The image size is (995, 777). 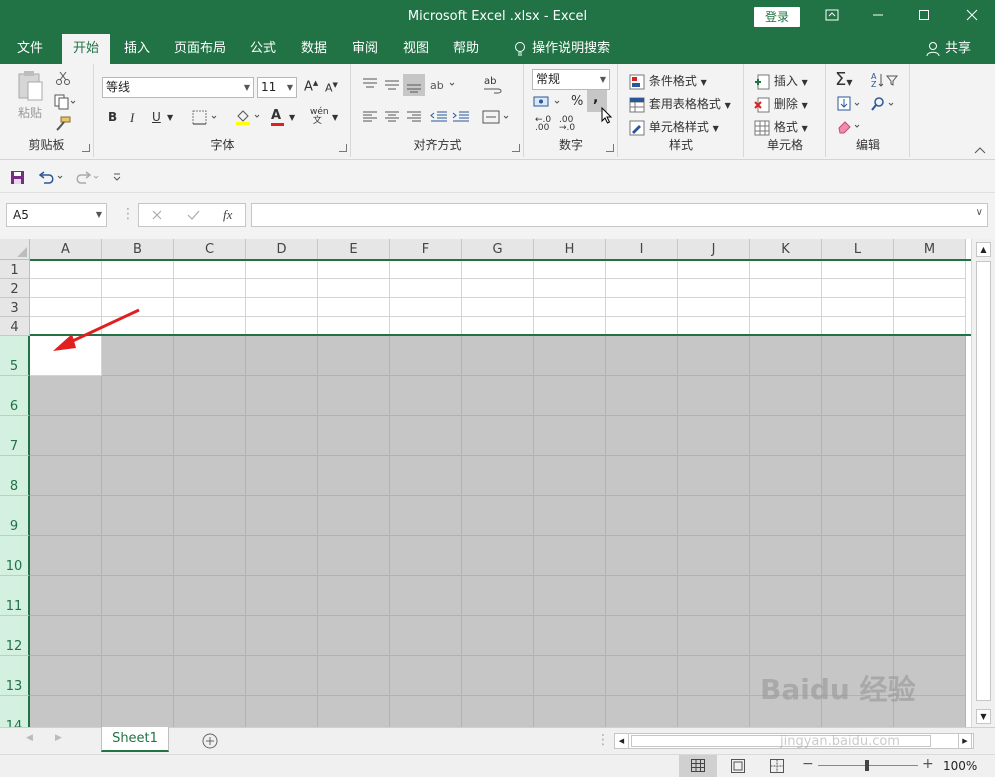 I want to click on chevron-down-icon: ▼, so click(x=335, y=117).